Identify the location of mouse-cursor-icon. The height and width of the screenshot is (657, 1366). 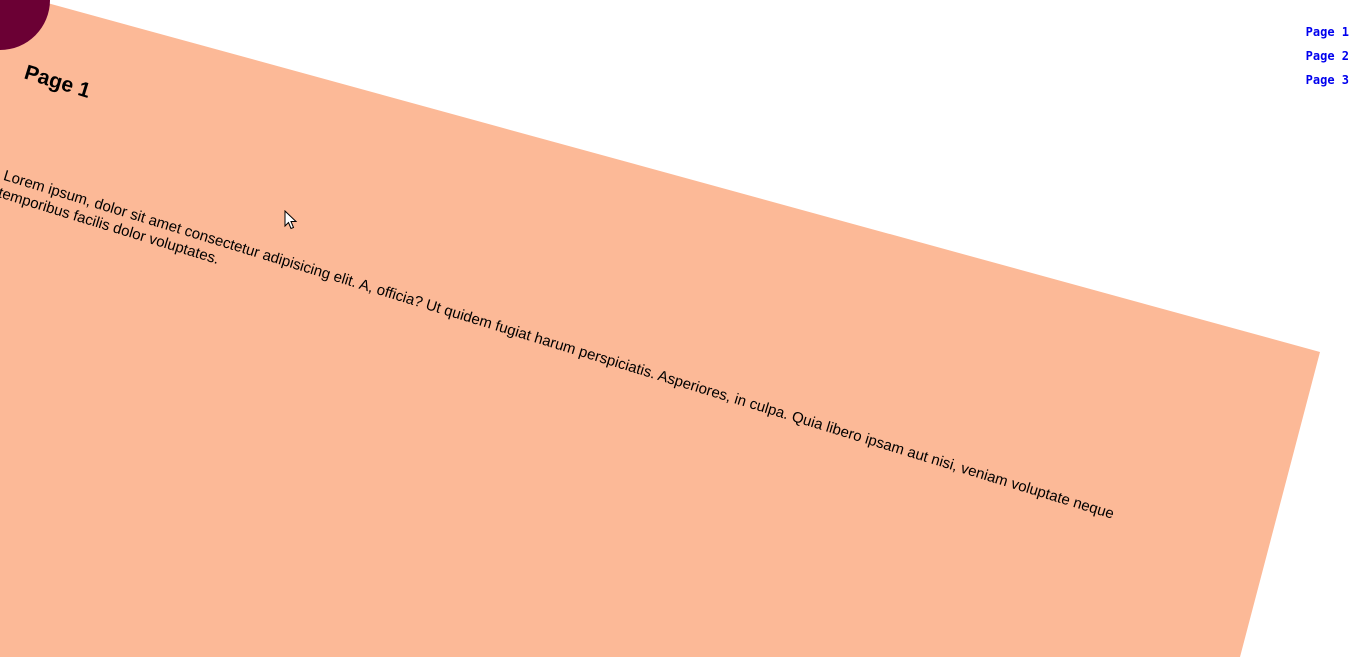
(291, 220).